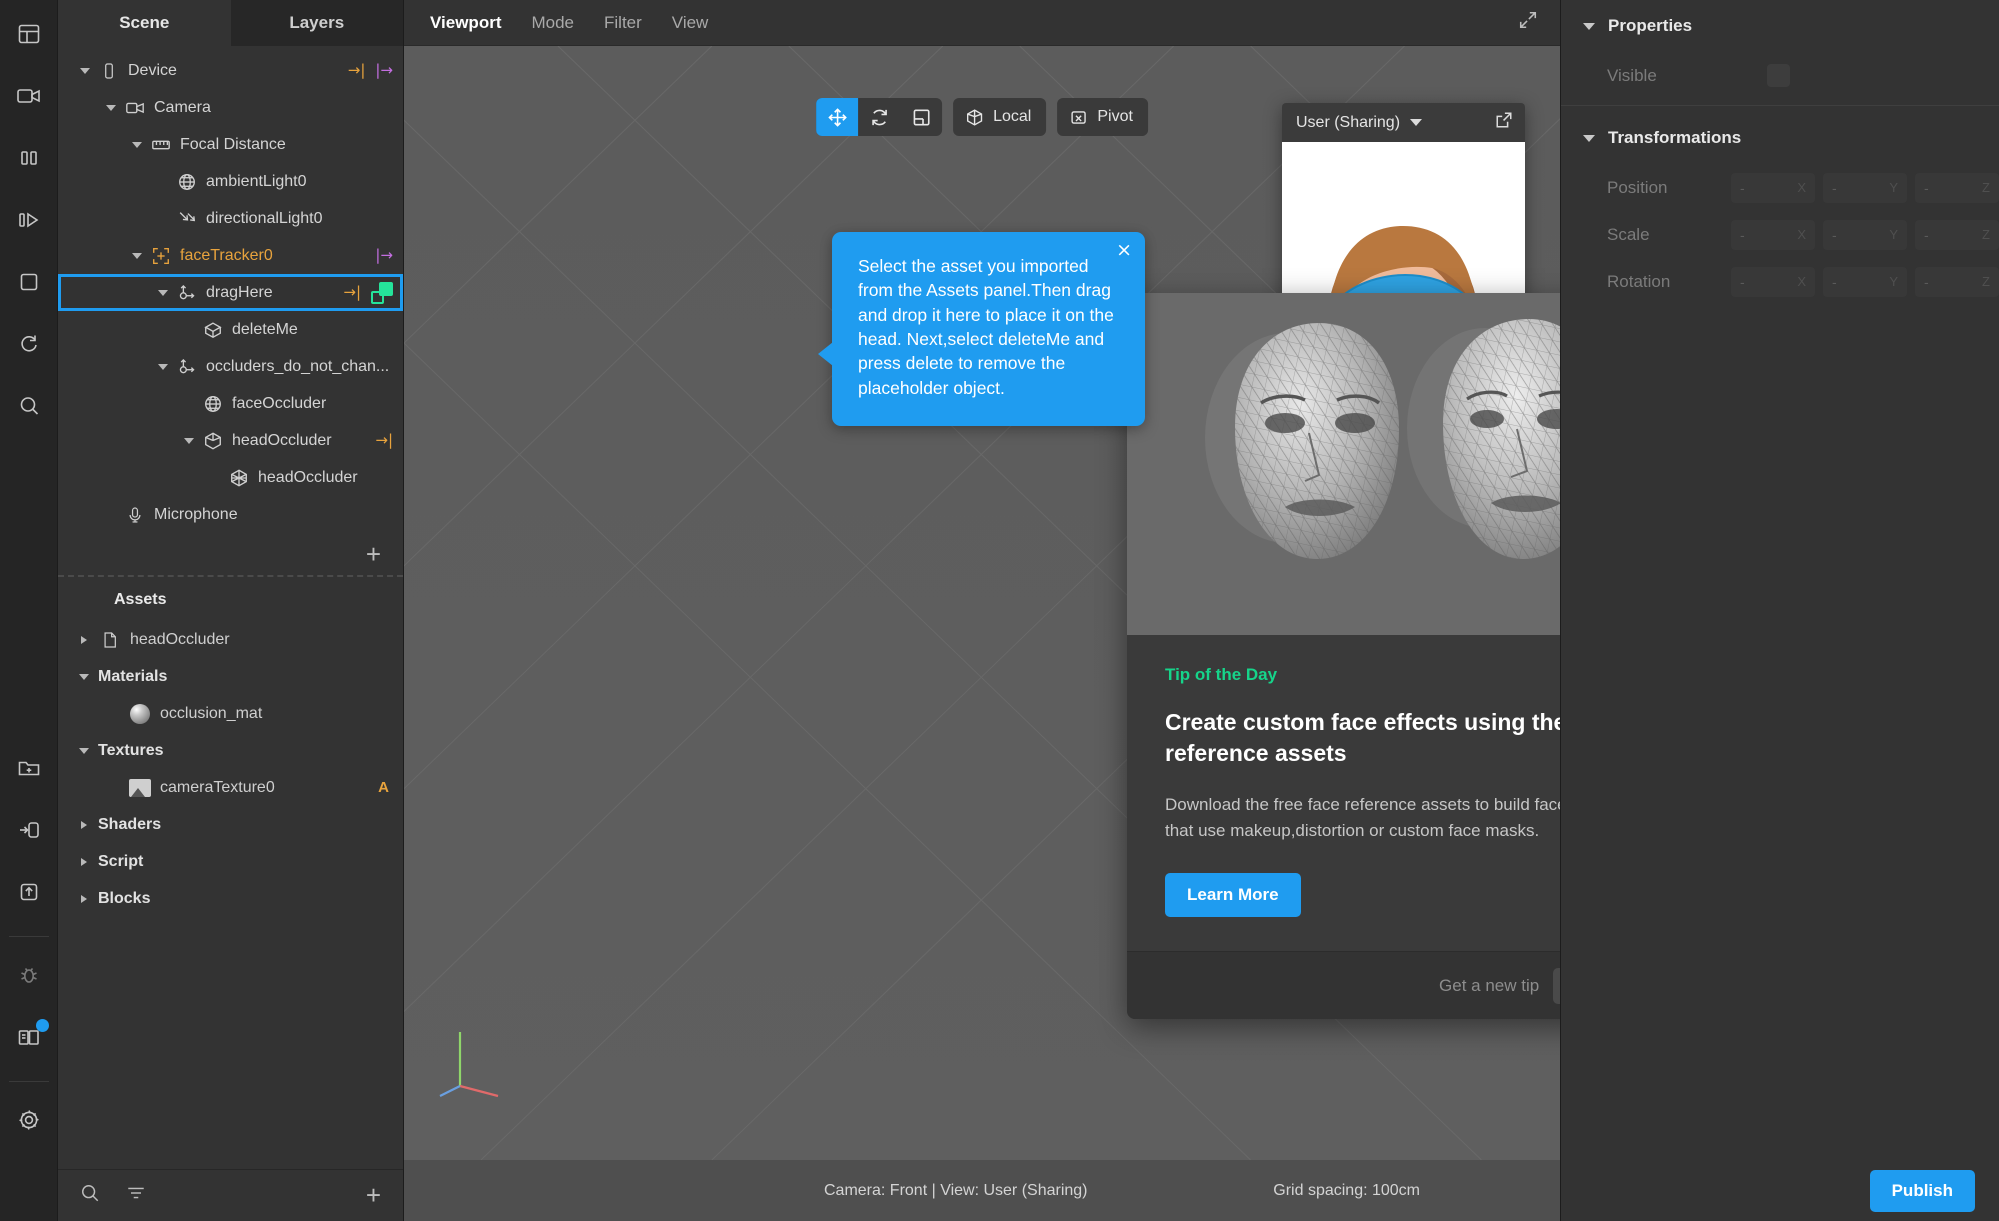 This screenshot has width=1999, height=1221. What do you see at coordinates (29, 1120) in the screenshot?
I see `gear-icon` at bounding box center [29, 1120].